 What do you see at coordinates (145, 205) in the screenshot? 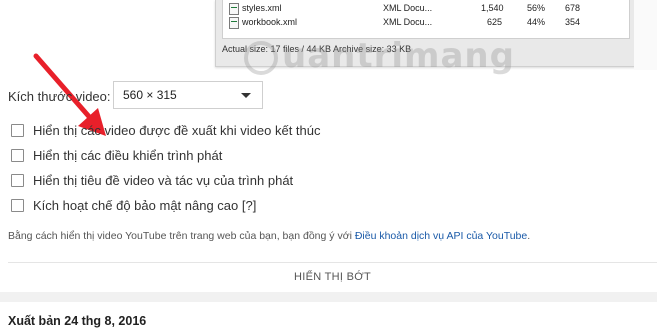
I see `option-label: Kích hoạt chế độ bảo mật nâng cao [?]` at bounding box center [145, 205].